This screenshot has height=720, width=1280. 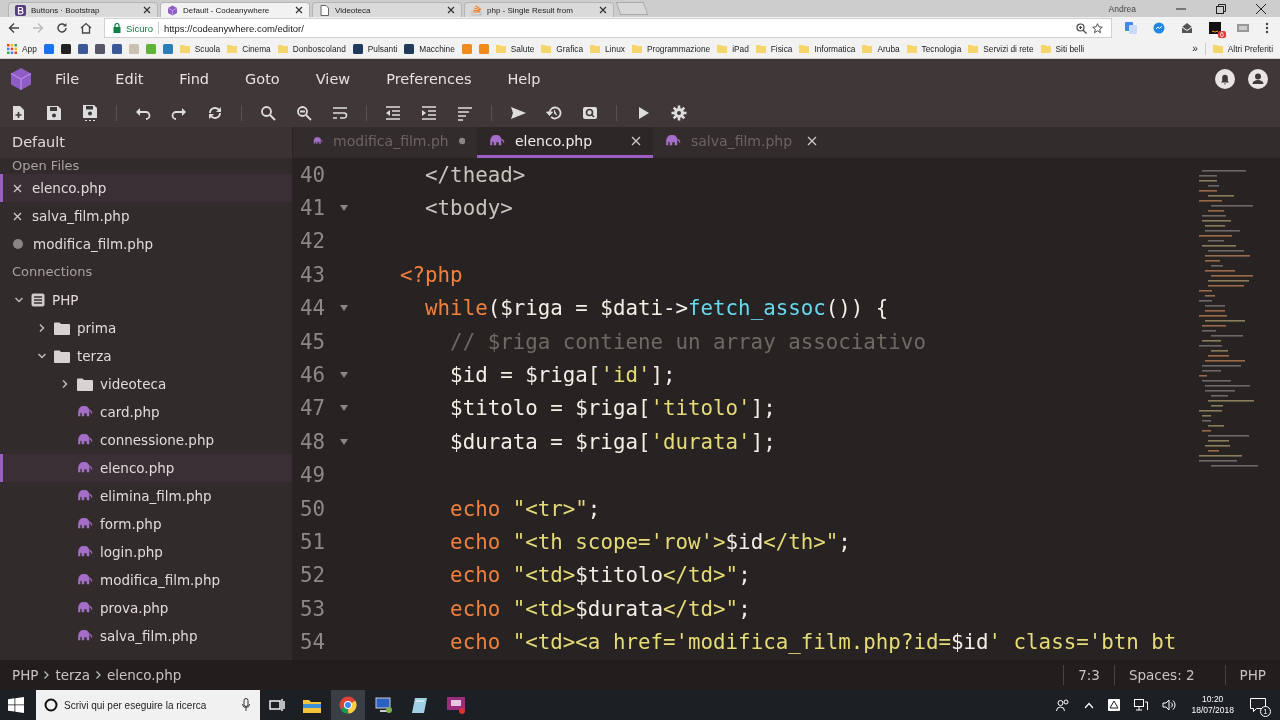 What do you see at coordinates (146, 188) in the screenshot?
I see `open-file-item: elenco.php` at bounding box center [146, 188].